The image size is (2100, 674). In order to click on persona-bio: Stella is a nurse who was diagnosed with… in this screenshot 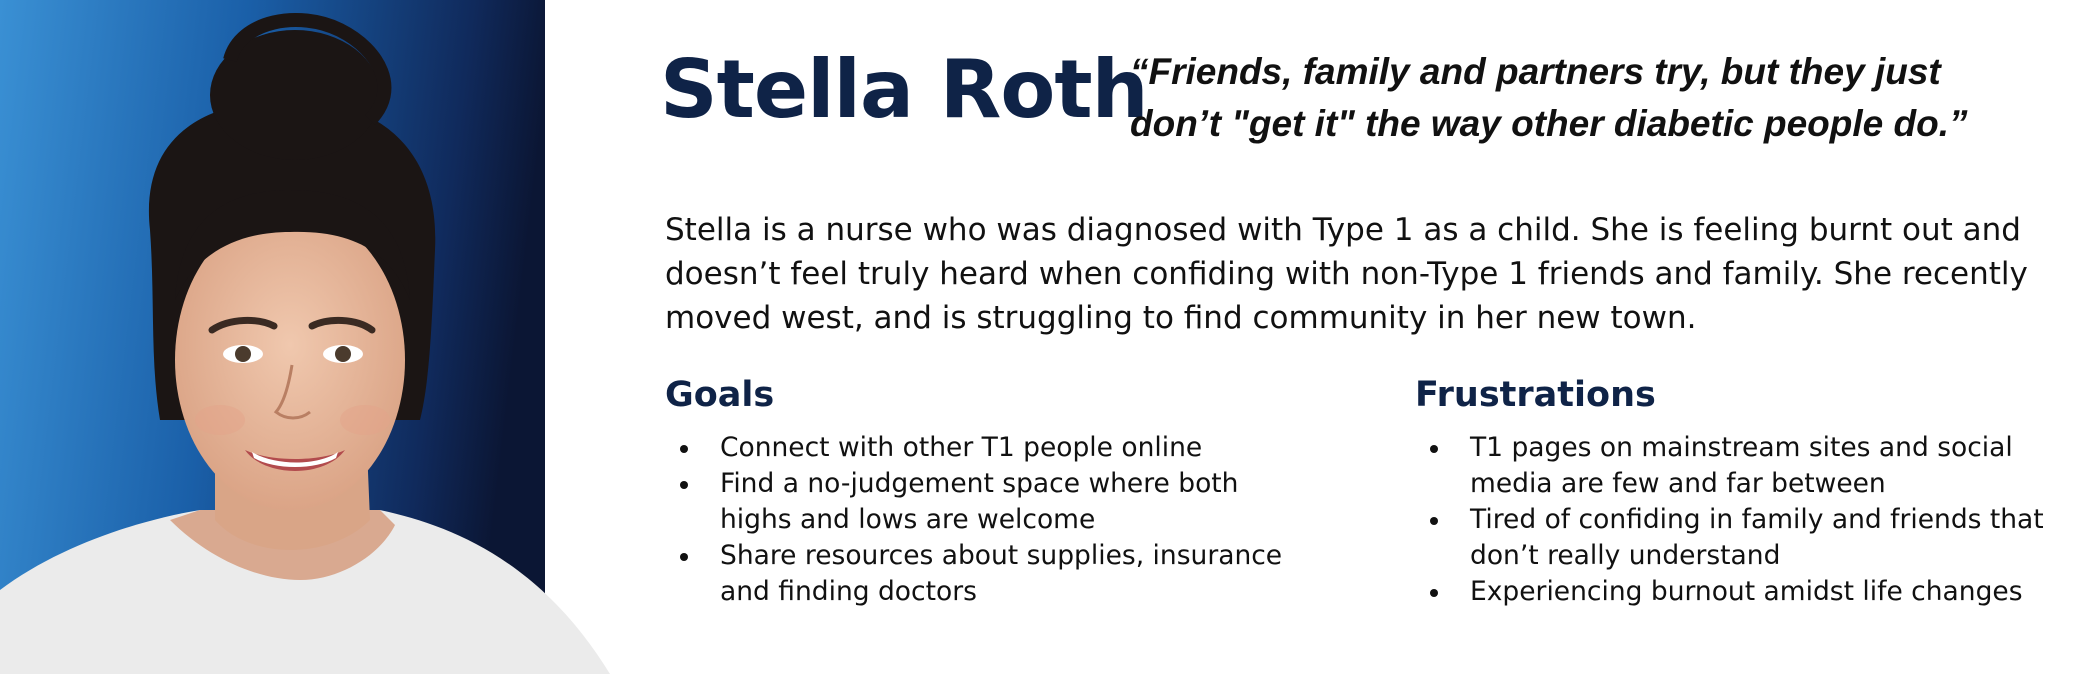, I will do `click(1365, 274)`.